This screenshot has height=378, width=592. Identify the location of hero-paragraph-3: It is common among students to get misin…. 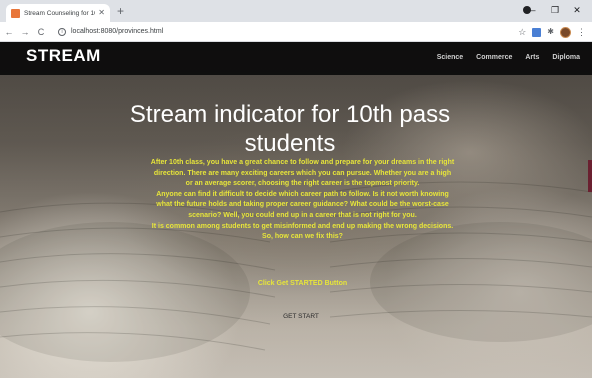
(302, 231).